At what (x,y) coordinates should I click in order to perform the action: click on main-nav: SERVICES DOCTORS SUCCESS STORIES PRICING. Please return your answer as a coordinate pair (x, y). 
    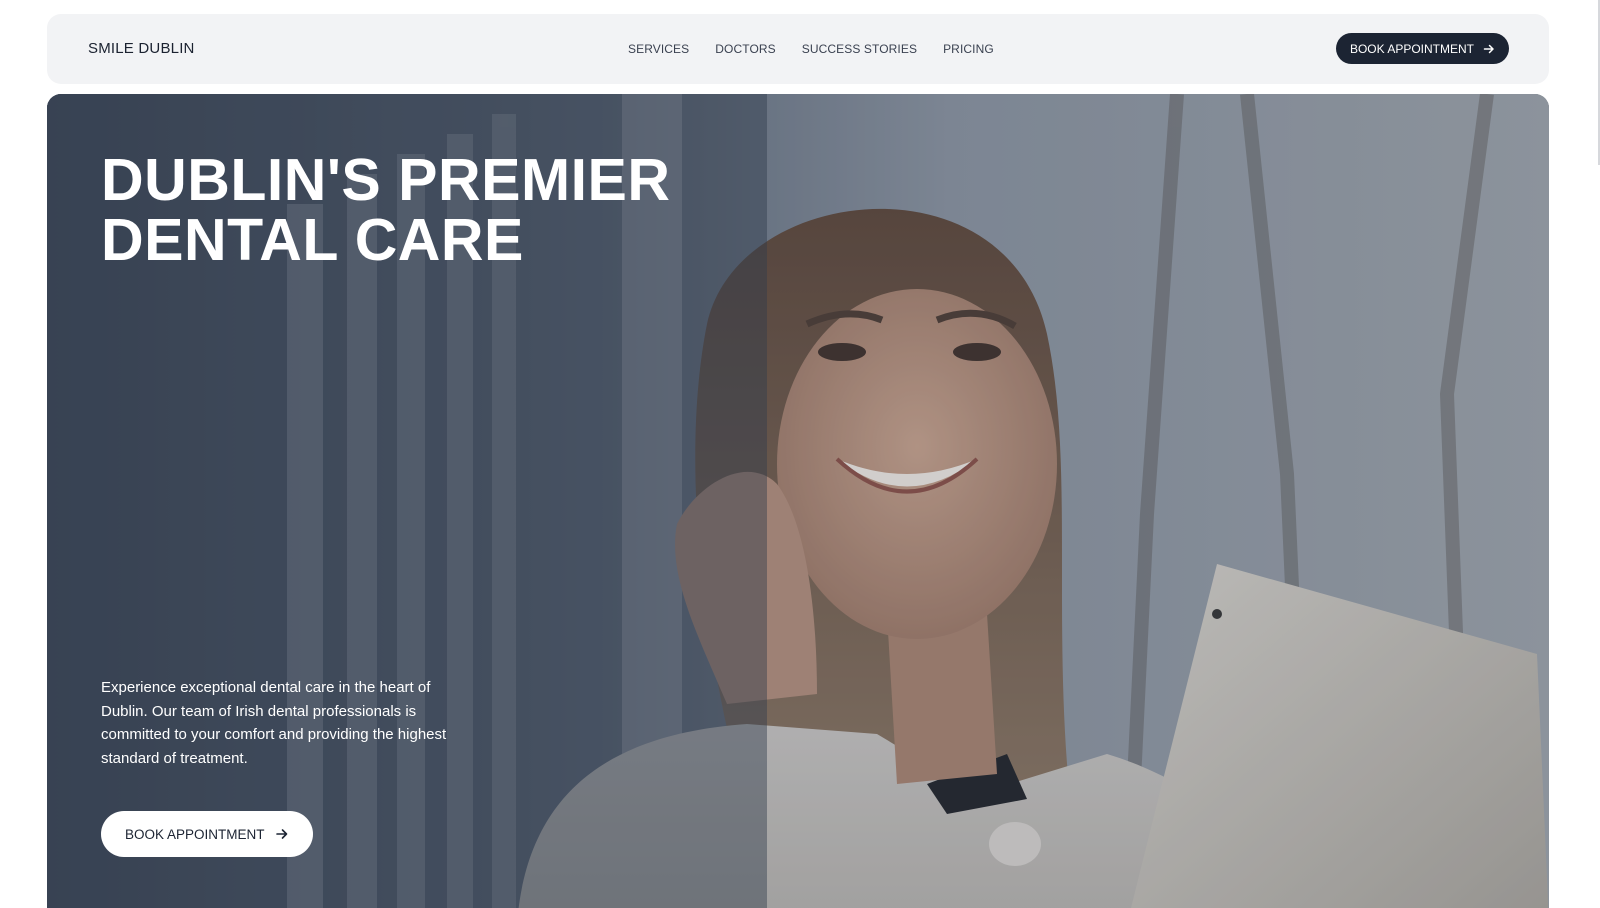
    Looking at the image, I should click on (824, 49).